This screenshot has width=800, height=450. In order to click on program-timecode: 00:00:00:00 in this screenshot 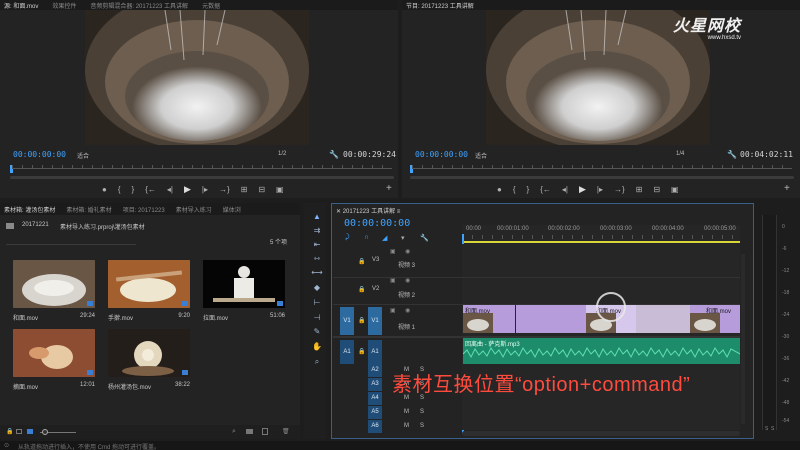, I will do `click(441, 154)`.